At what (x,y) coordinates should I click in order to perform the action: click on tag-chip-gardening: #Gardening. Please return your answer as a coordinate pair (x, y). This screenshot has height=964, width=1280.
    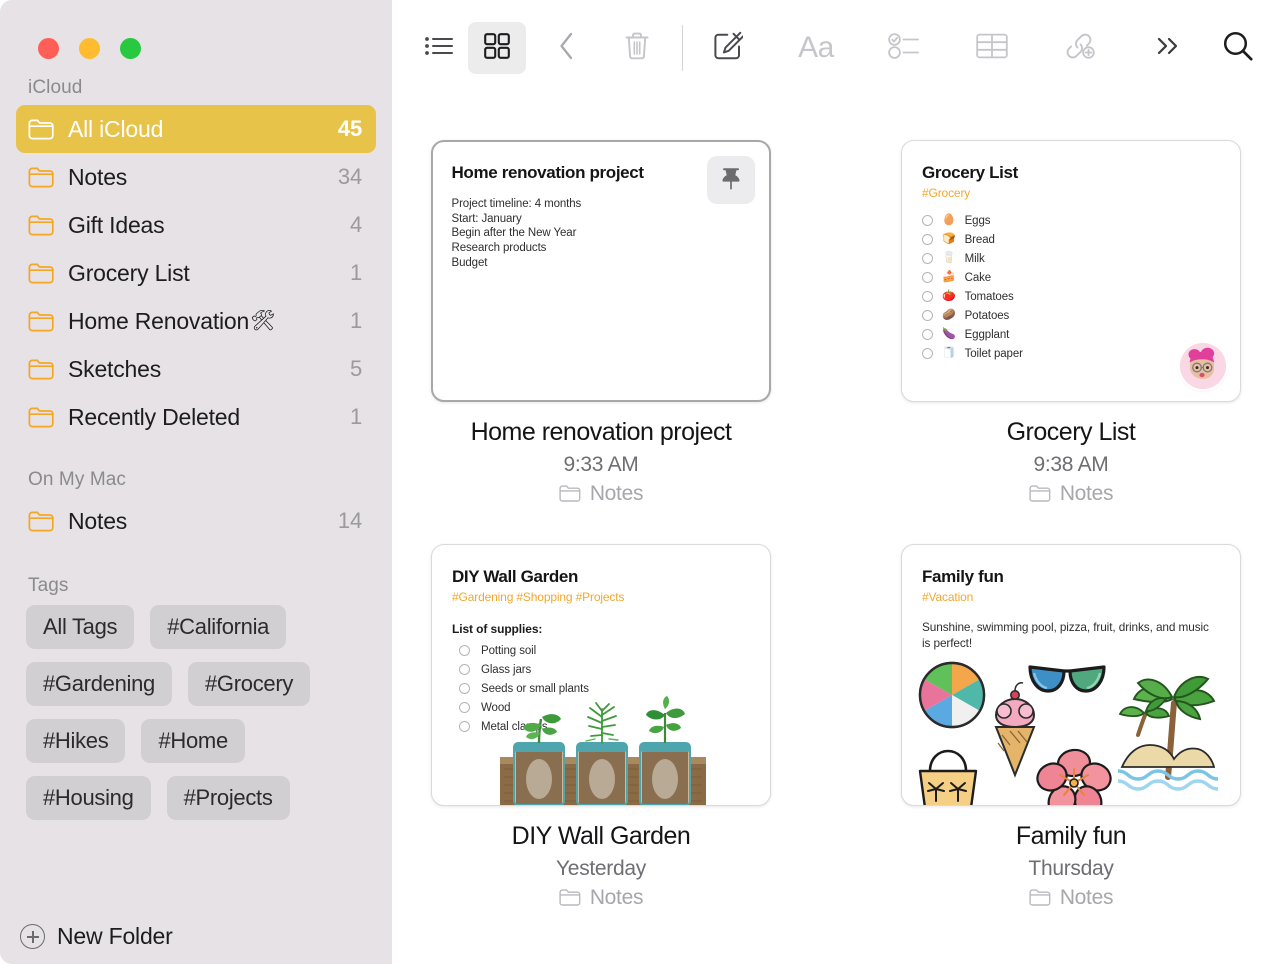
    Looking at the image, I should click on (99, 684).